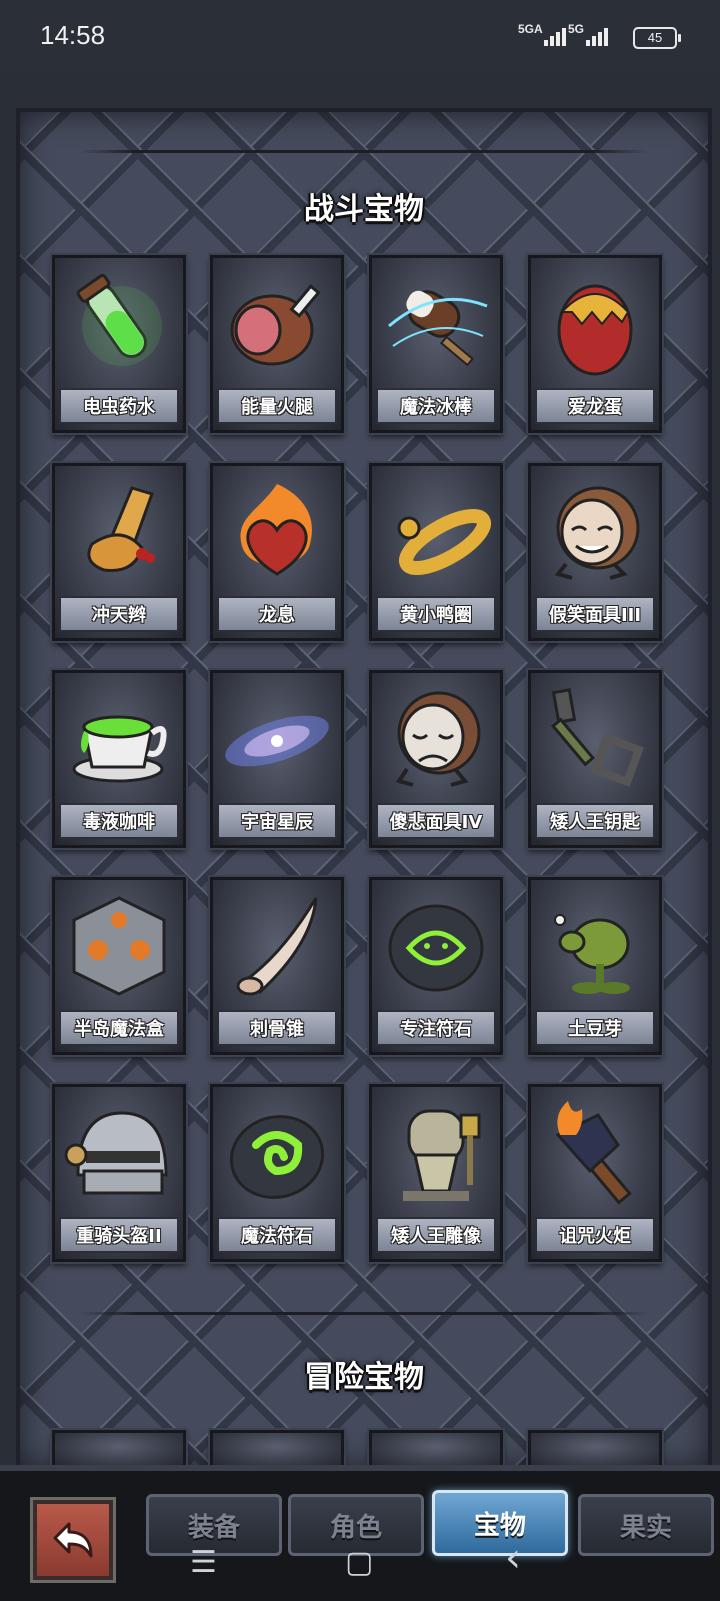 This screenshot has height=1601, width=720. What do you see at coordinates (436, 406) in the screenshot?
I see `item-name: 魔法冰棒` at bounding box center [436, 406].